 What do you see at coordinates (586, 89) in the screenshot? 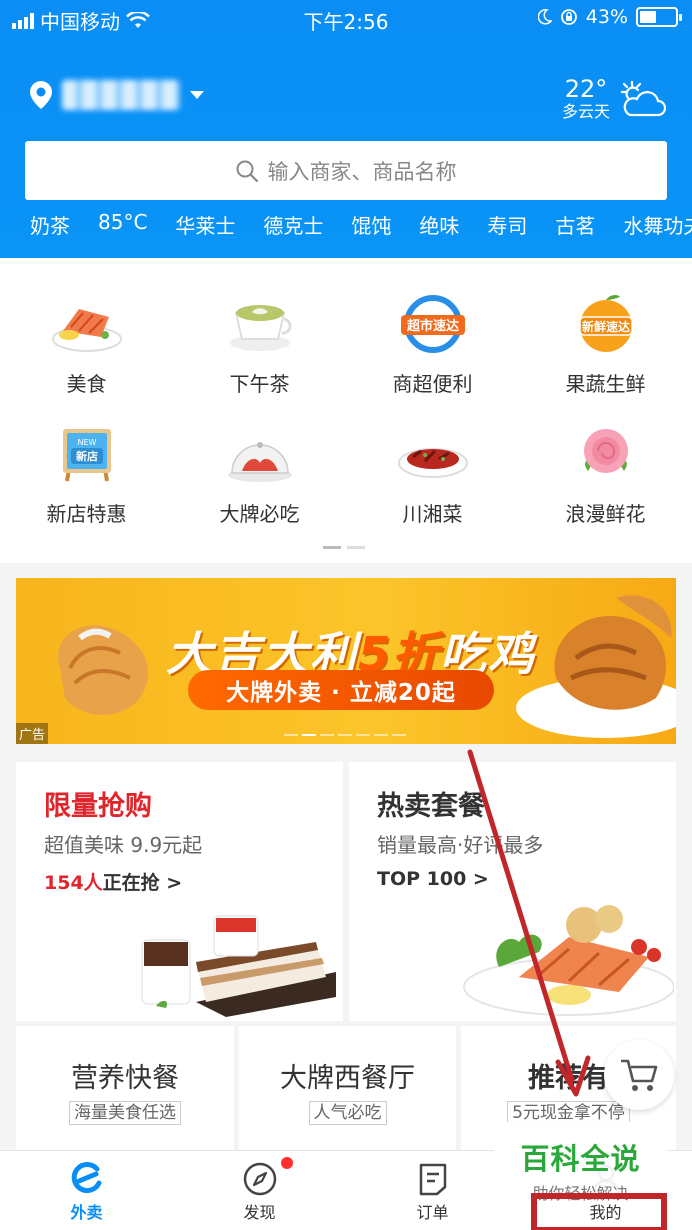
I see `weather-temp: 22°` at bounding box center [586, 89].